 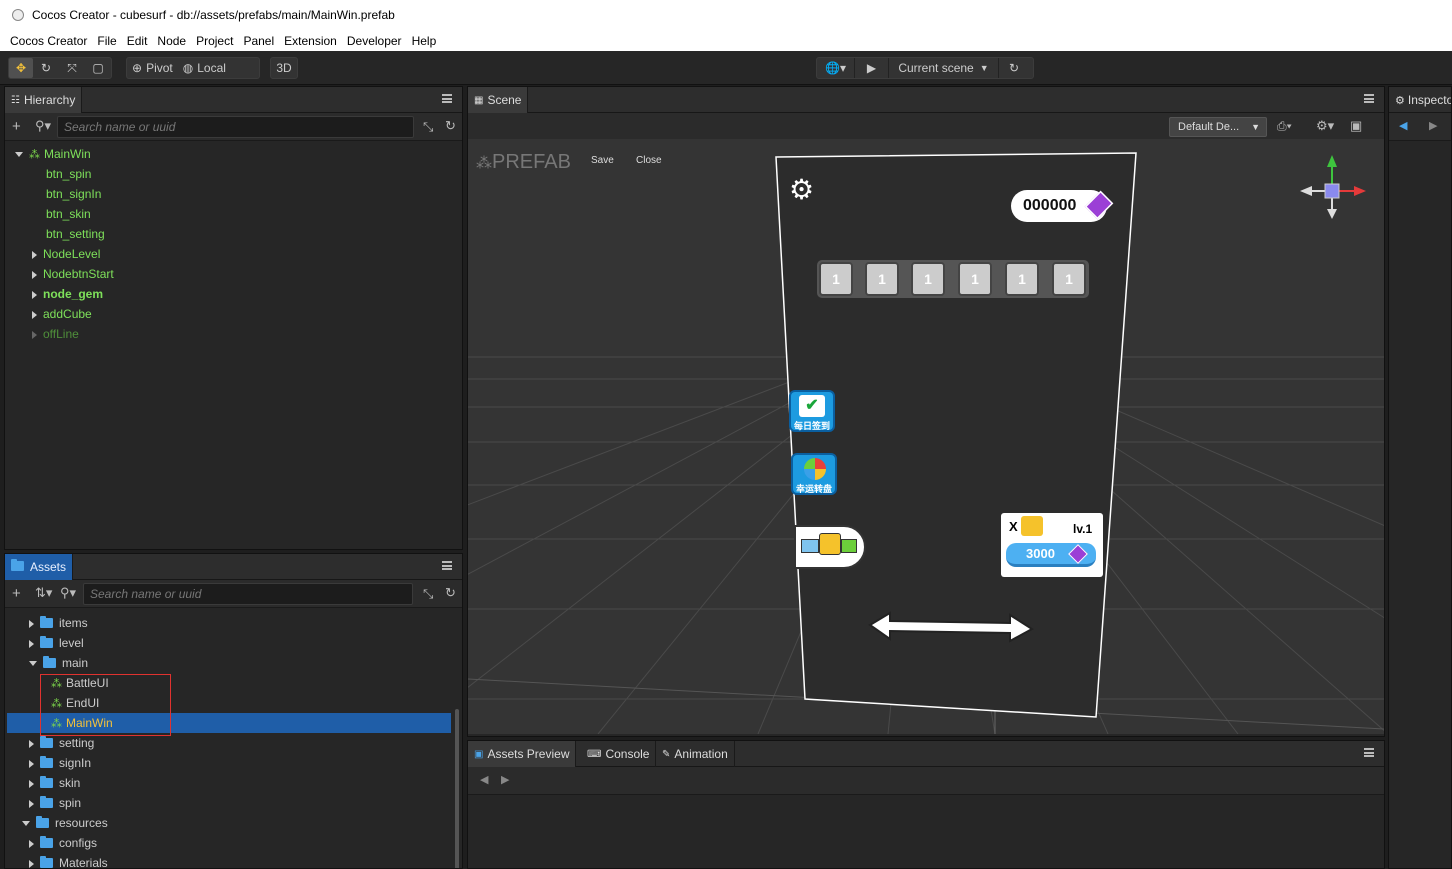 I want to click on menu-node: Node, so click(x=171, y=41).